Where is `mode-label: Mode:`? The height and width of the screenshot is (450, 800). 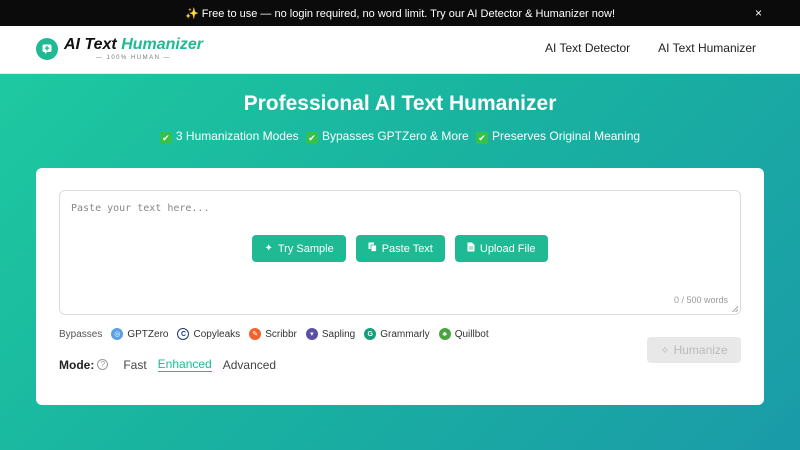 mode-label: Mode: is located at coordinates (77, 364).